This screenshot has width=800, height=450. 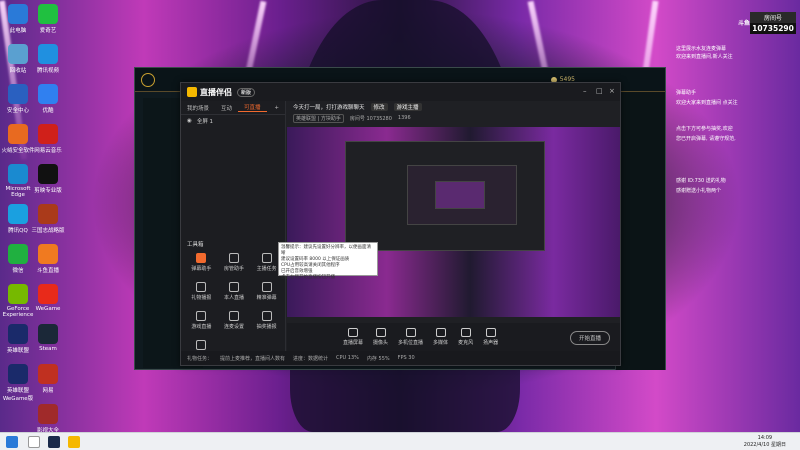 What do you see at coordinates (318, 118) in the screenshot?
I see `category-tag: 英雄联盟 | 方块助手` at bounding box center [318, 118].